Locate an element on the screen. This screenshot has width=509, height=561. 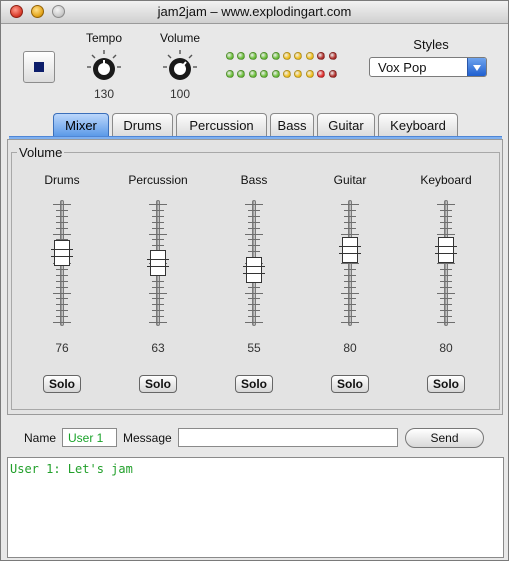
channel-label: Guitar is located at coordinates (350, 180).